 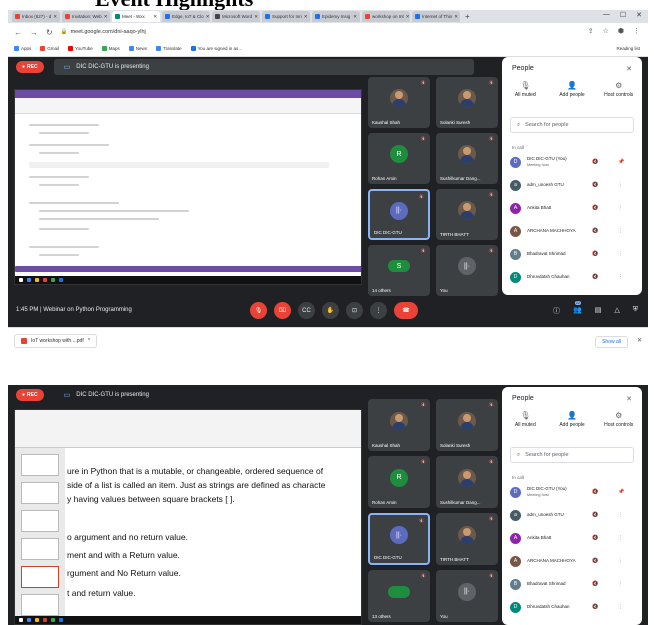 I want to click on browser-tab: Inbox (627) - d ✕, so click(x=36, y=16).